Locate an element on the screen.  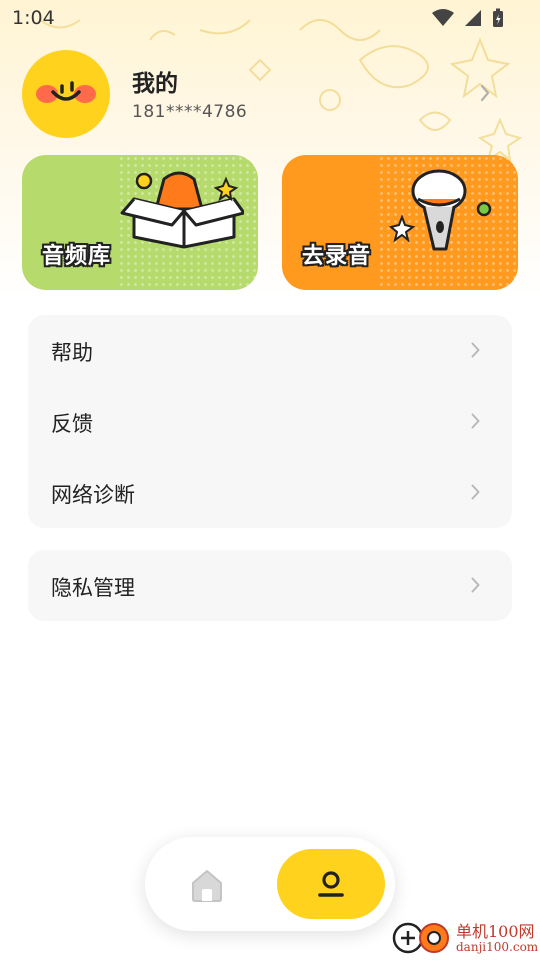
menu-item-privacy: 隐私管理 is located at coordinates (270, 585).